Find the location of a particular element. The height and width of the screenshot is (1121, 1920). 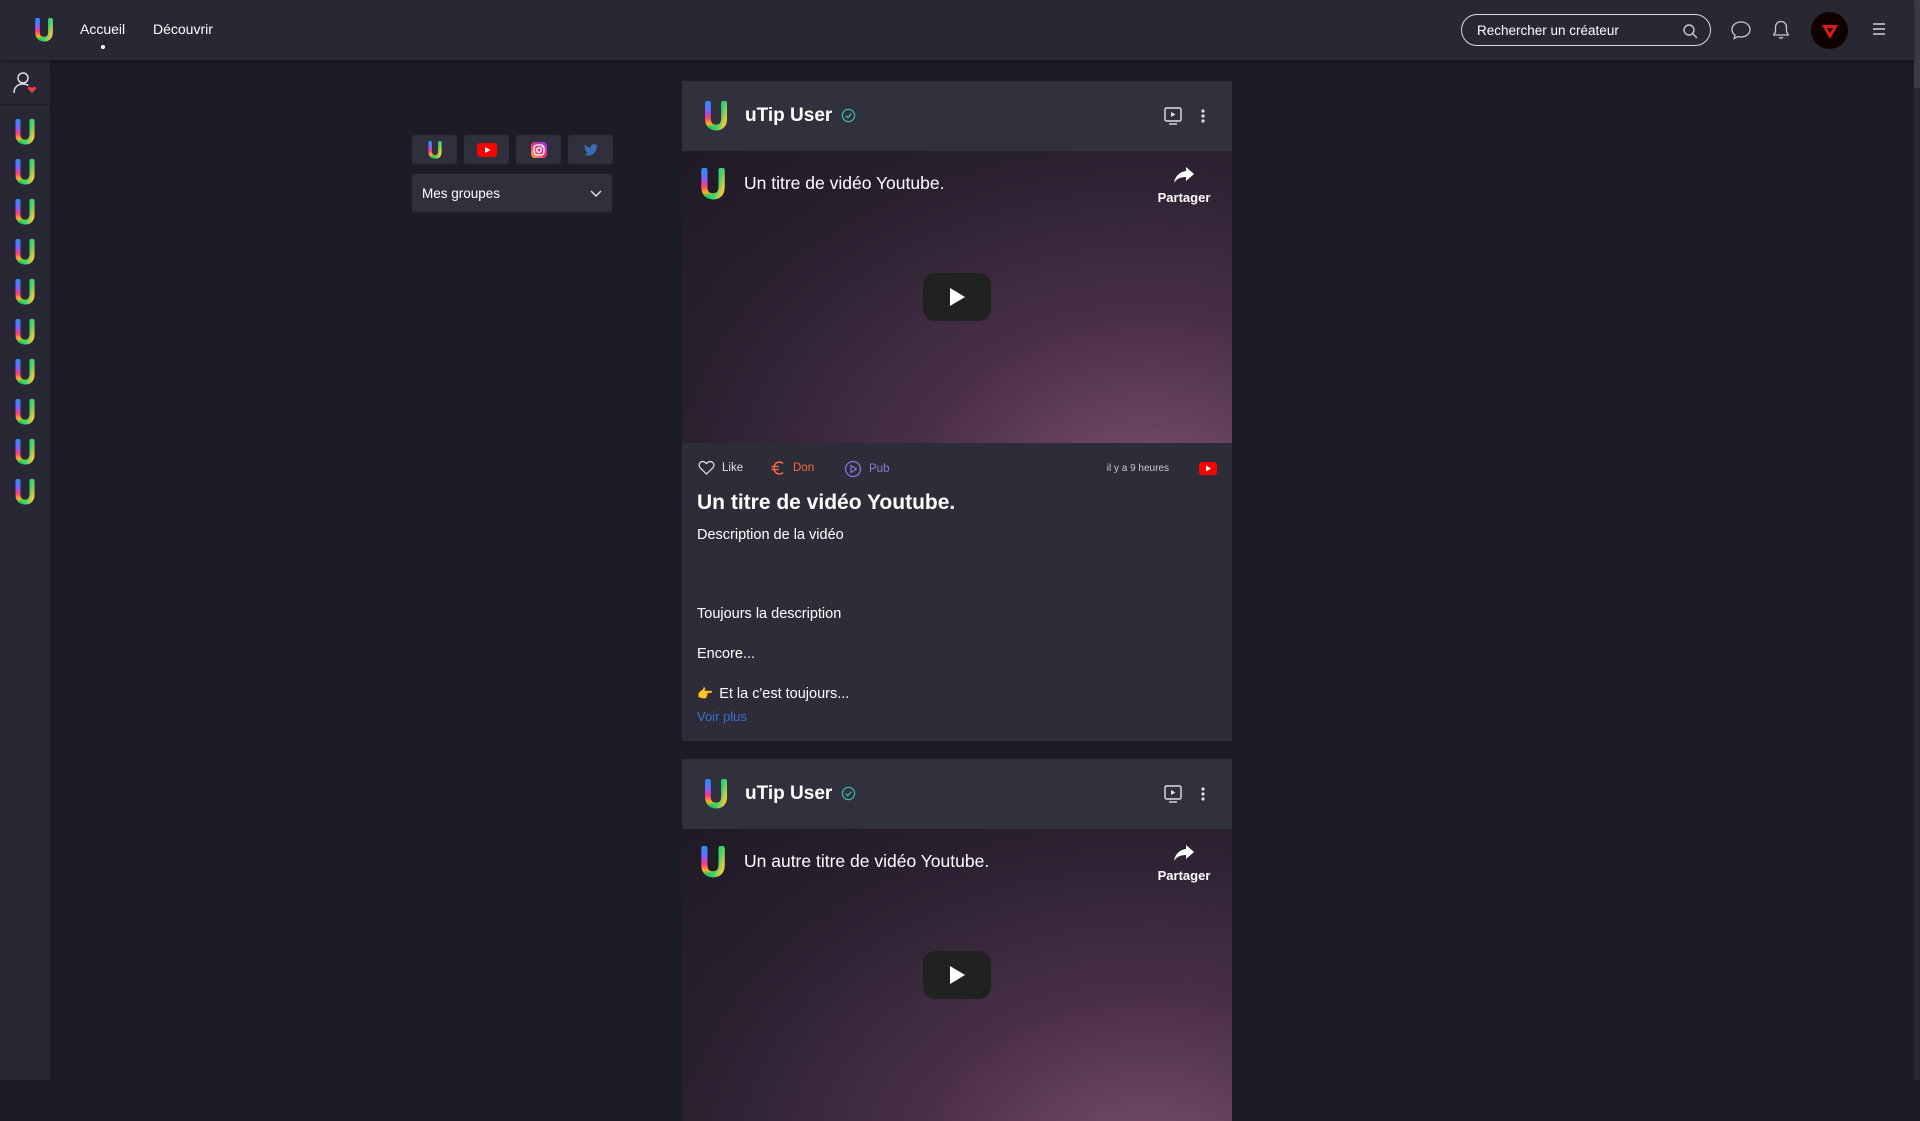

video-title: Un titre de vidéo Youtube. is located at coordinates (844, 183).